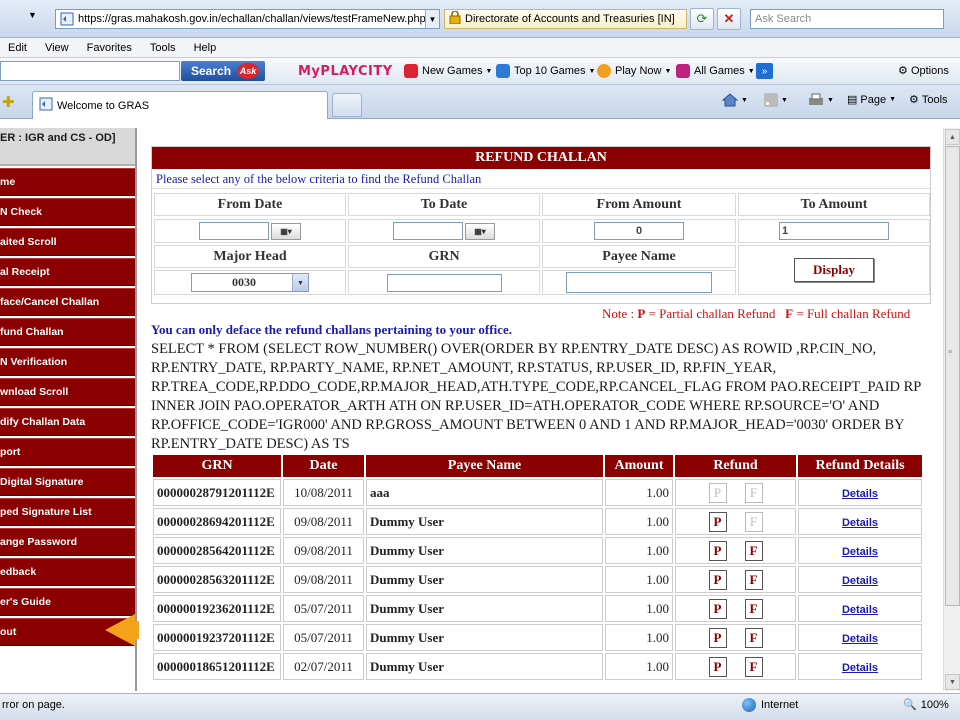 The height and width of the screenshot is (720, 960). I want to click on sidebar-item: al Receipt, so click(67, 272).